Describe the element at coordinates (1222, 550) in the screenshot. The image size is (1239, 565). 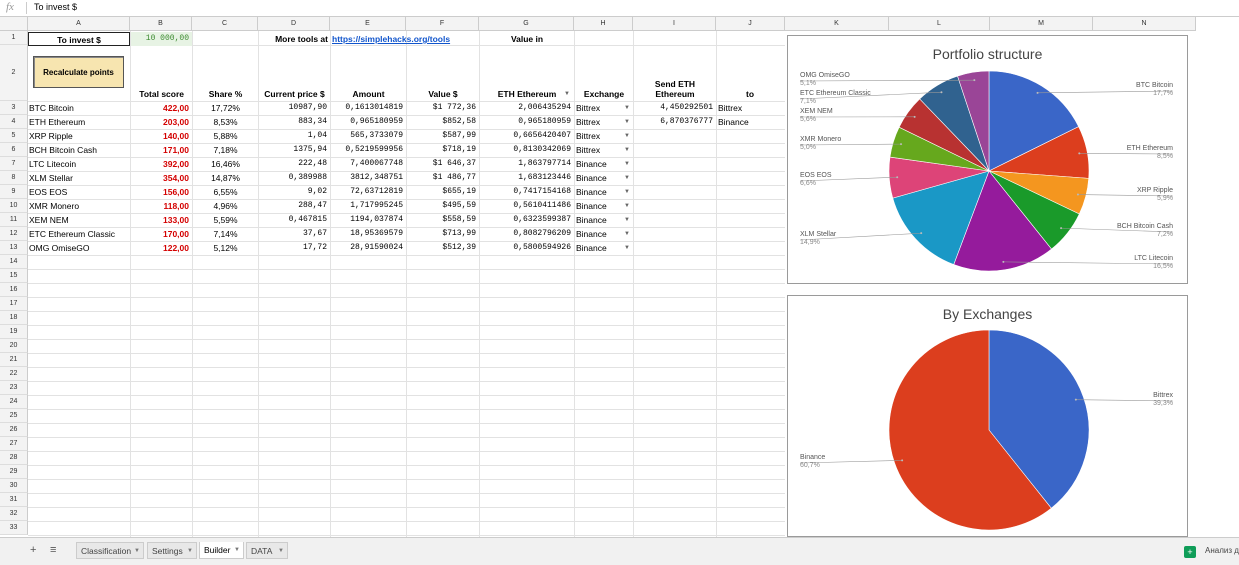
I see `explore-button: Анализ д` at that location.